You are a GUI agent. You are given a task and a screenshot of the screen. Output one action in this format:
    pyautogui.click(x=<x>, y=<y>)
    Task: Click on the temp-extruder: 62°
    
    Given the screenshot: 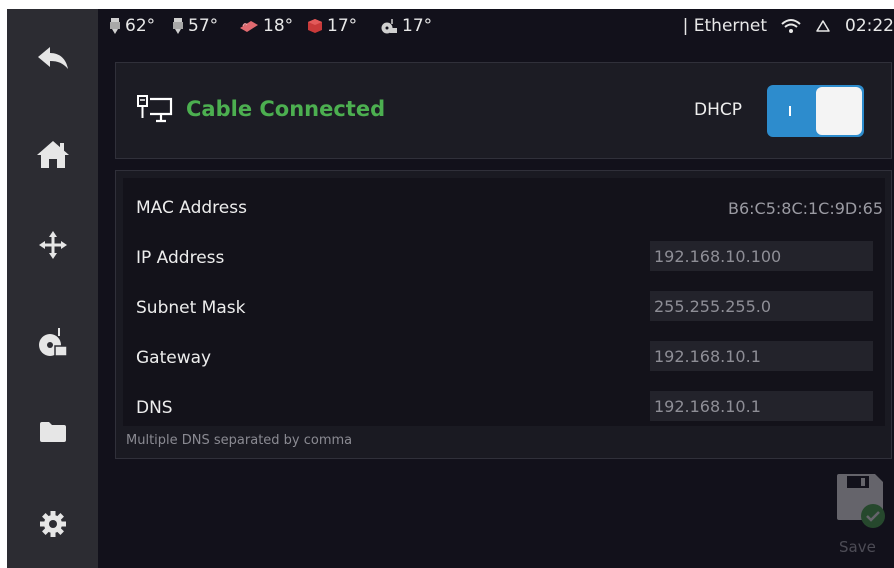 What is the action you would take?
    pyautogui.click(x=132, y=26)
    